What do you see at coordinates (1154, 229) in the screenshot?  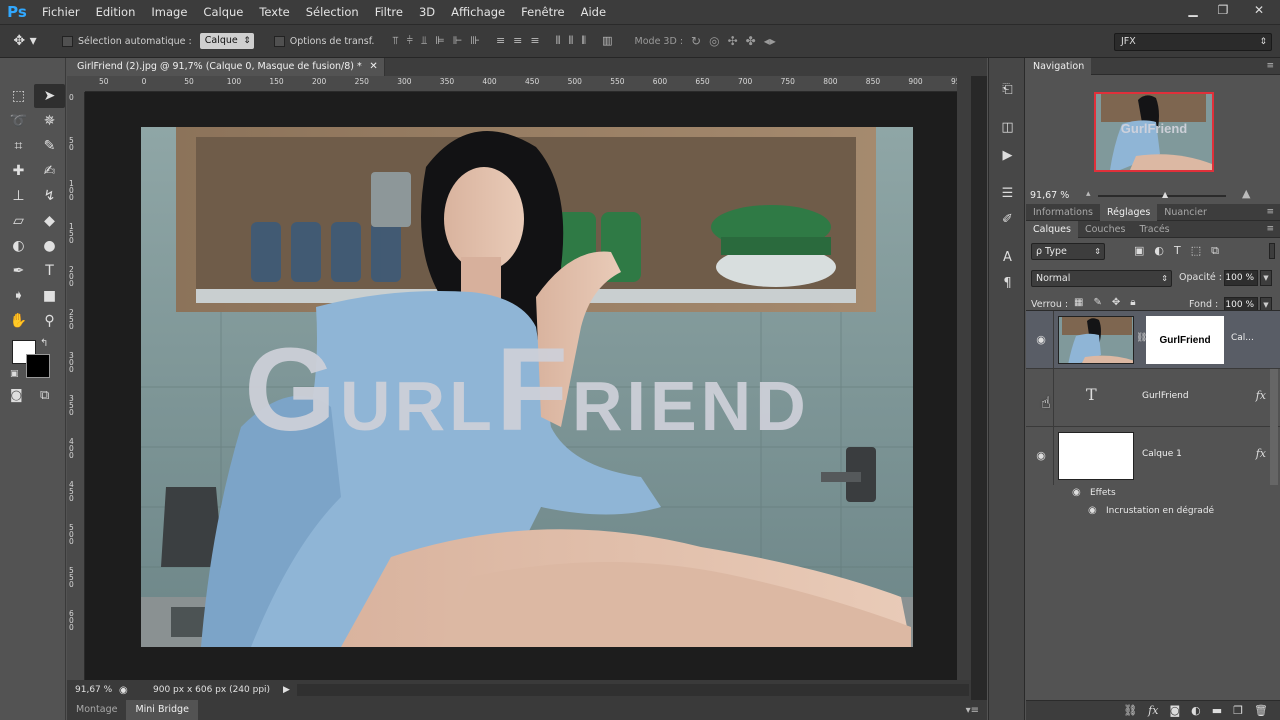 I see `tab-traces: Tracés` at bounding box center [1154, 229].